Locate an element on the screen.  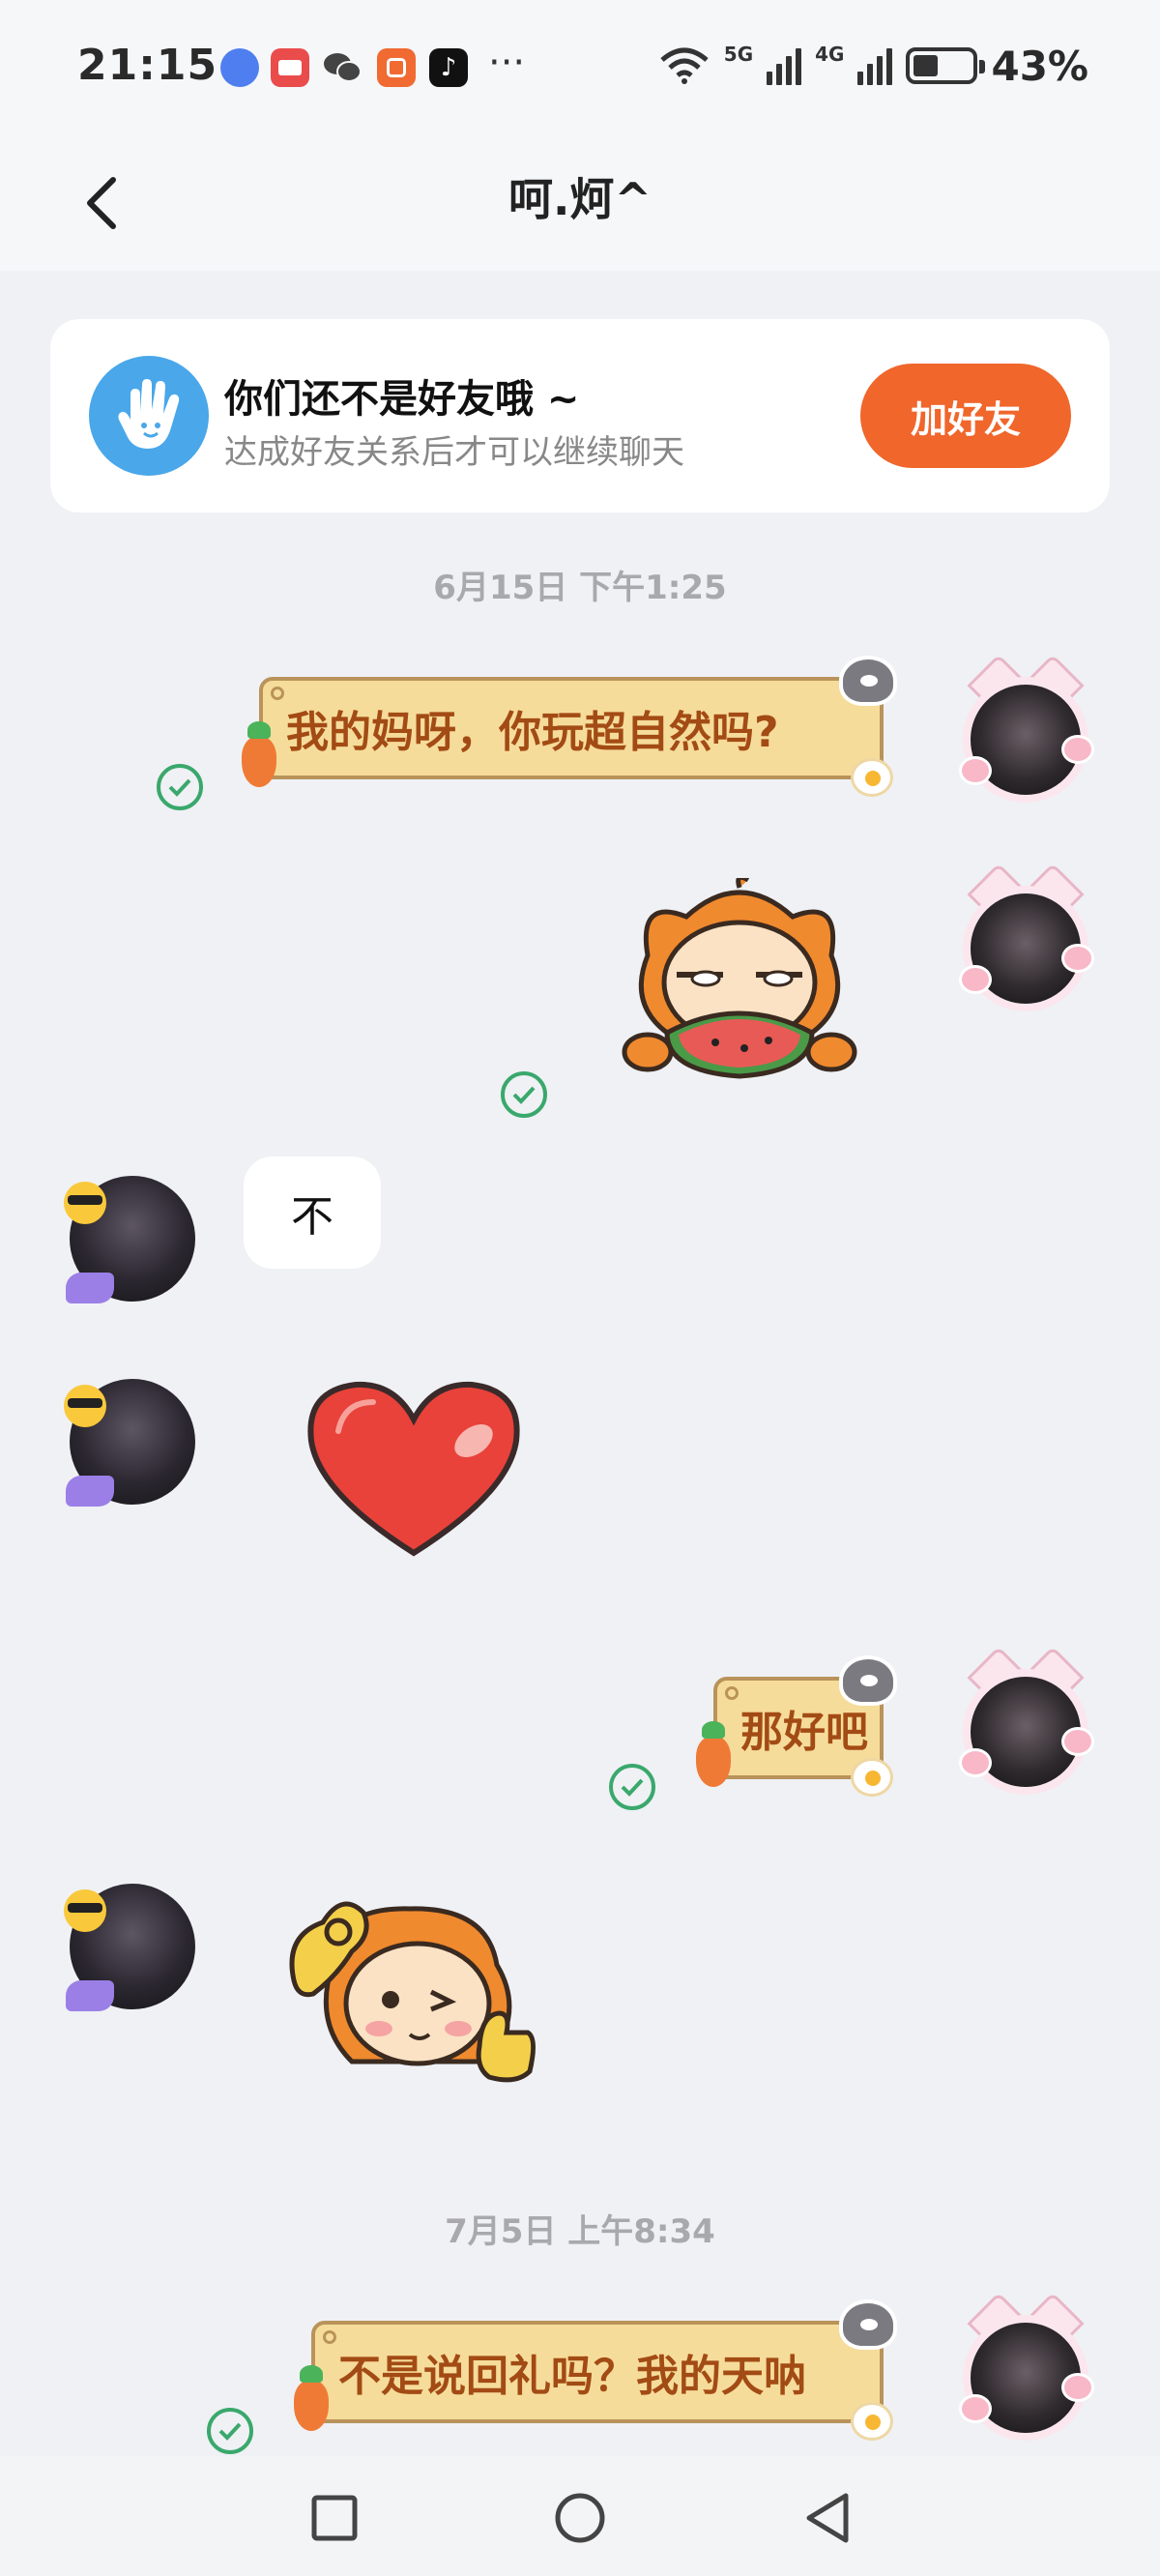
tiktok-app-icon: ♪ is located at coordinates (449, 67).